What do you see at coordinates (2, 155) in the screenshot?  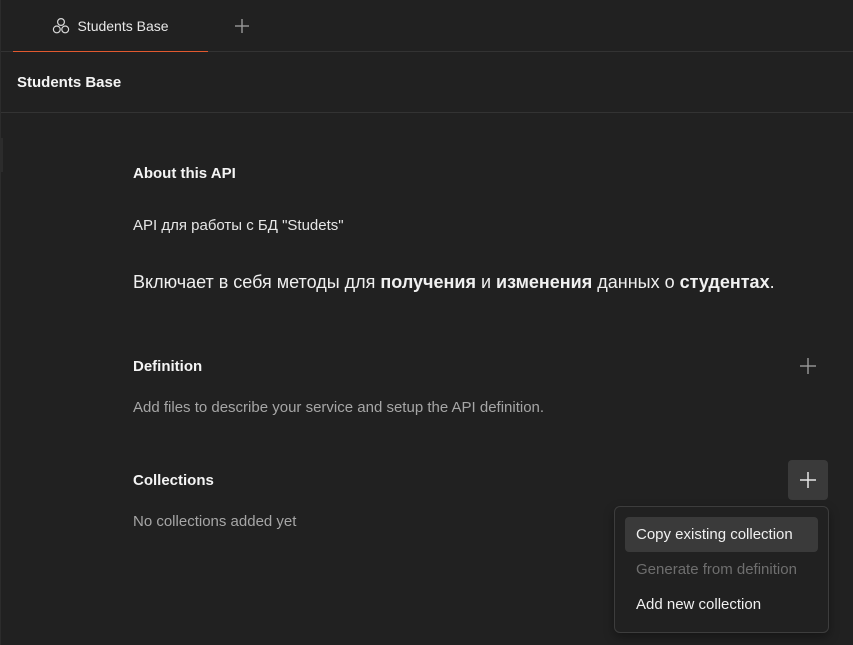 I see `sidebar-edge` at bounding box center [2, 155].